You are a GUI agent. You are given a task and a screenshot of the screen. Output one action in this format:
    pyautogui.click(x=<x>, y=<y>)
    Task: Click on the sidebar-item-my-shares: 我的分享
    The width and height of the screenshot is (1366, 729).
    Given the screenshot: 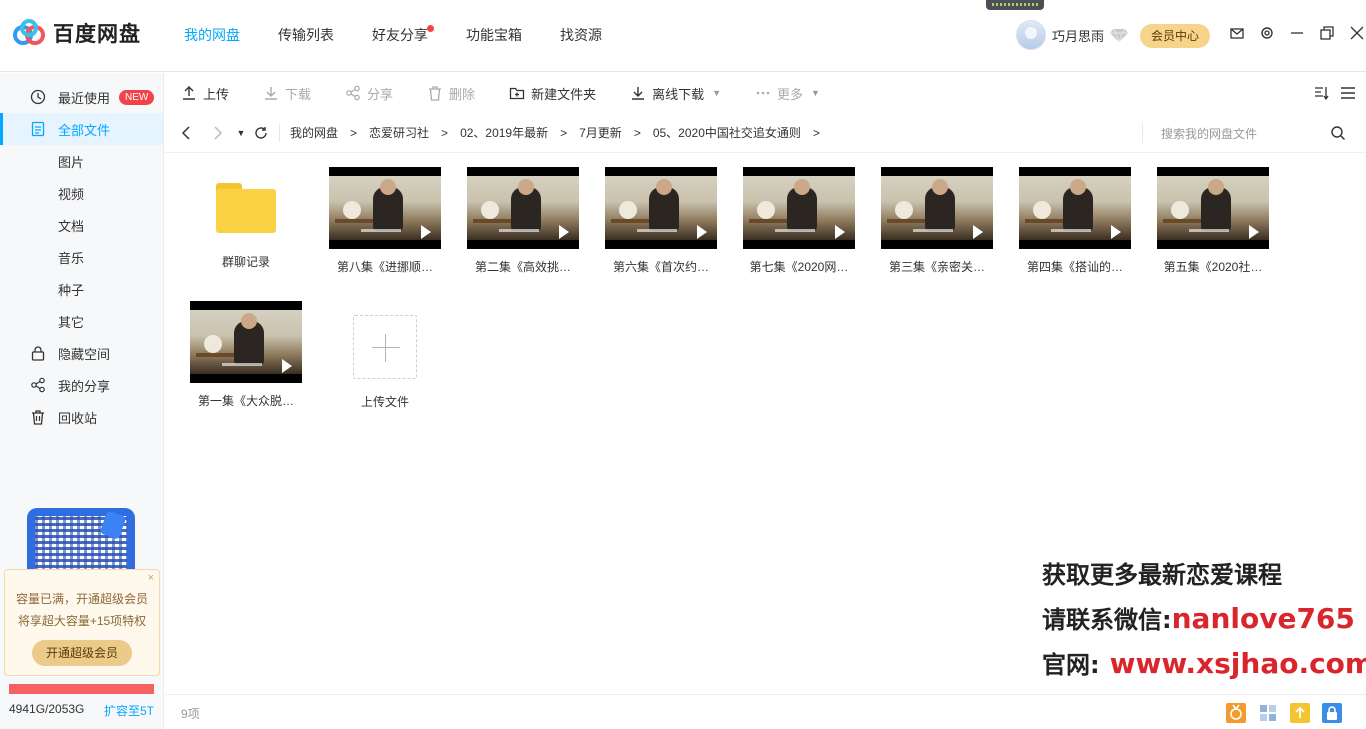 What is the action you would take?
    pyautogui.click(x=81, y=385)
    